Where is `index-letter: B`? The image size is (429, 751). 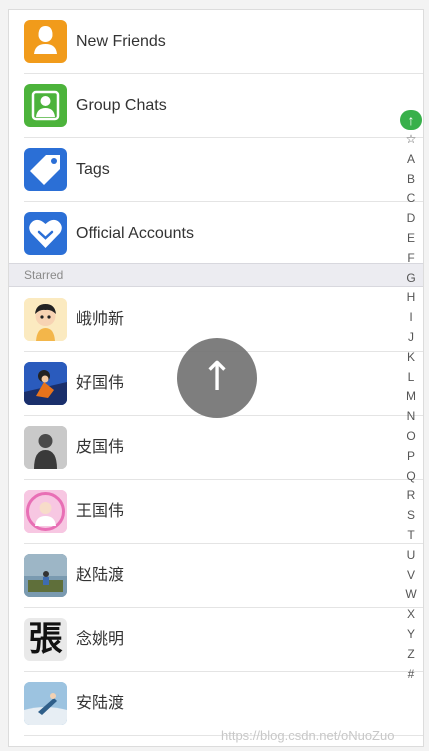 index-letter: B is located at coordinates (411, 180).